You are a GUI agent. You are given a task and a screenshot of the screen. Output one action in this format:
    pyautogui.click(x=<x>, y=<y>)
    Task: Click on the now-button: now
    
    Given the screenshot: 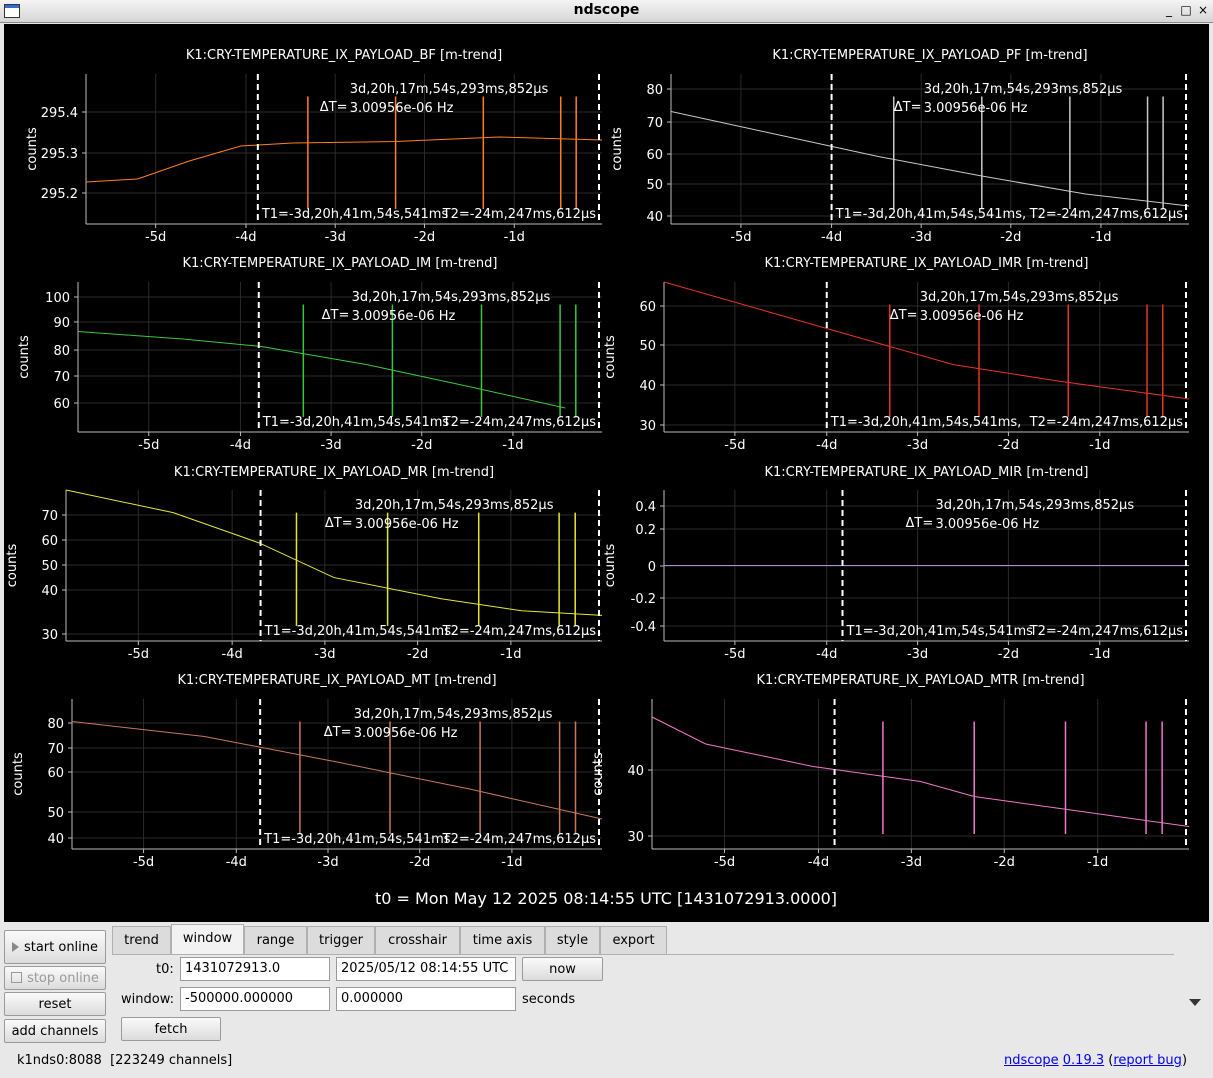 What is the action you would take?
    pyautogui.click(x=562, y=969)
    